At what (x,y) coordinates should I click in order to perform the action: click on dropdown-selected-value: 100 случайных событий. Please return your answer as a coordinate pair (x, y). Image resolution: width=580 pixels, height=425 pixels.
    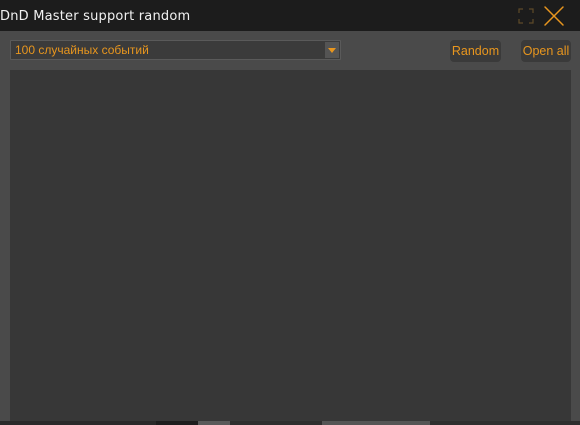
    Looking at the image, I should click on (82, 50).